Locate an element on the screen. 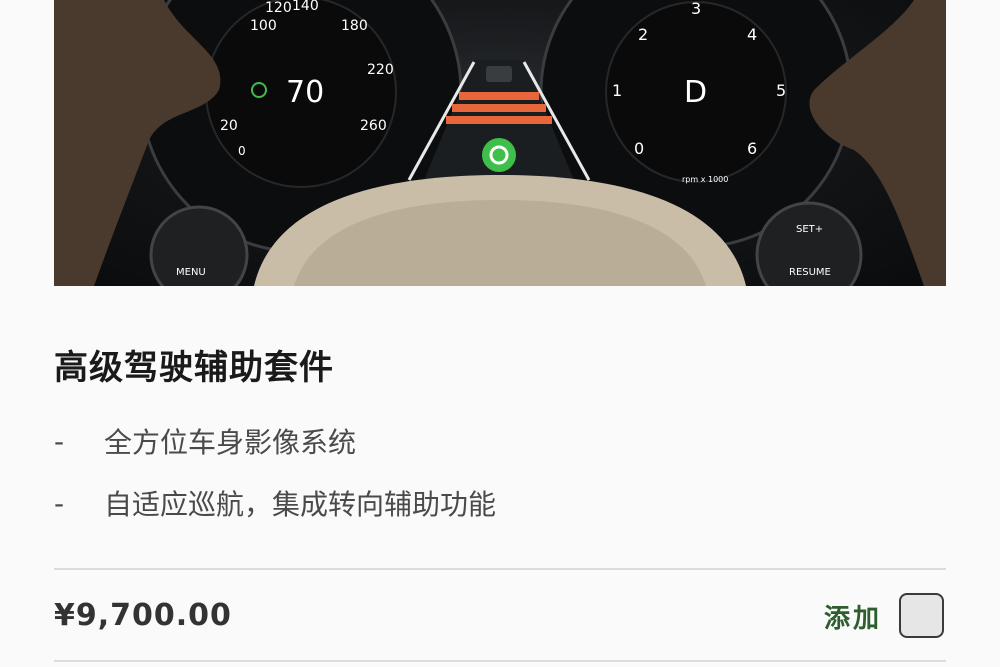 The height and width of the screenshot is (667, 1000). feature-text: 自适应巡航，集成转向辅助功能 is located at coordinates (300, 504).